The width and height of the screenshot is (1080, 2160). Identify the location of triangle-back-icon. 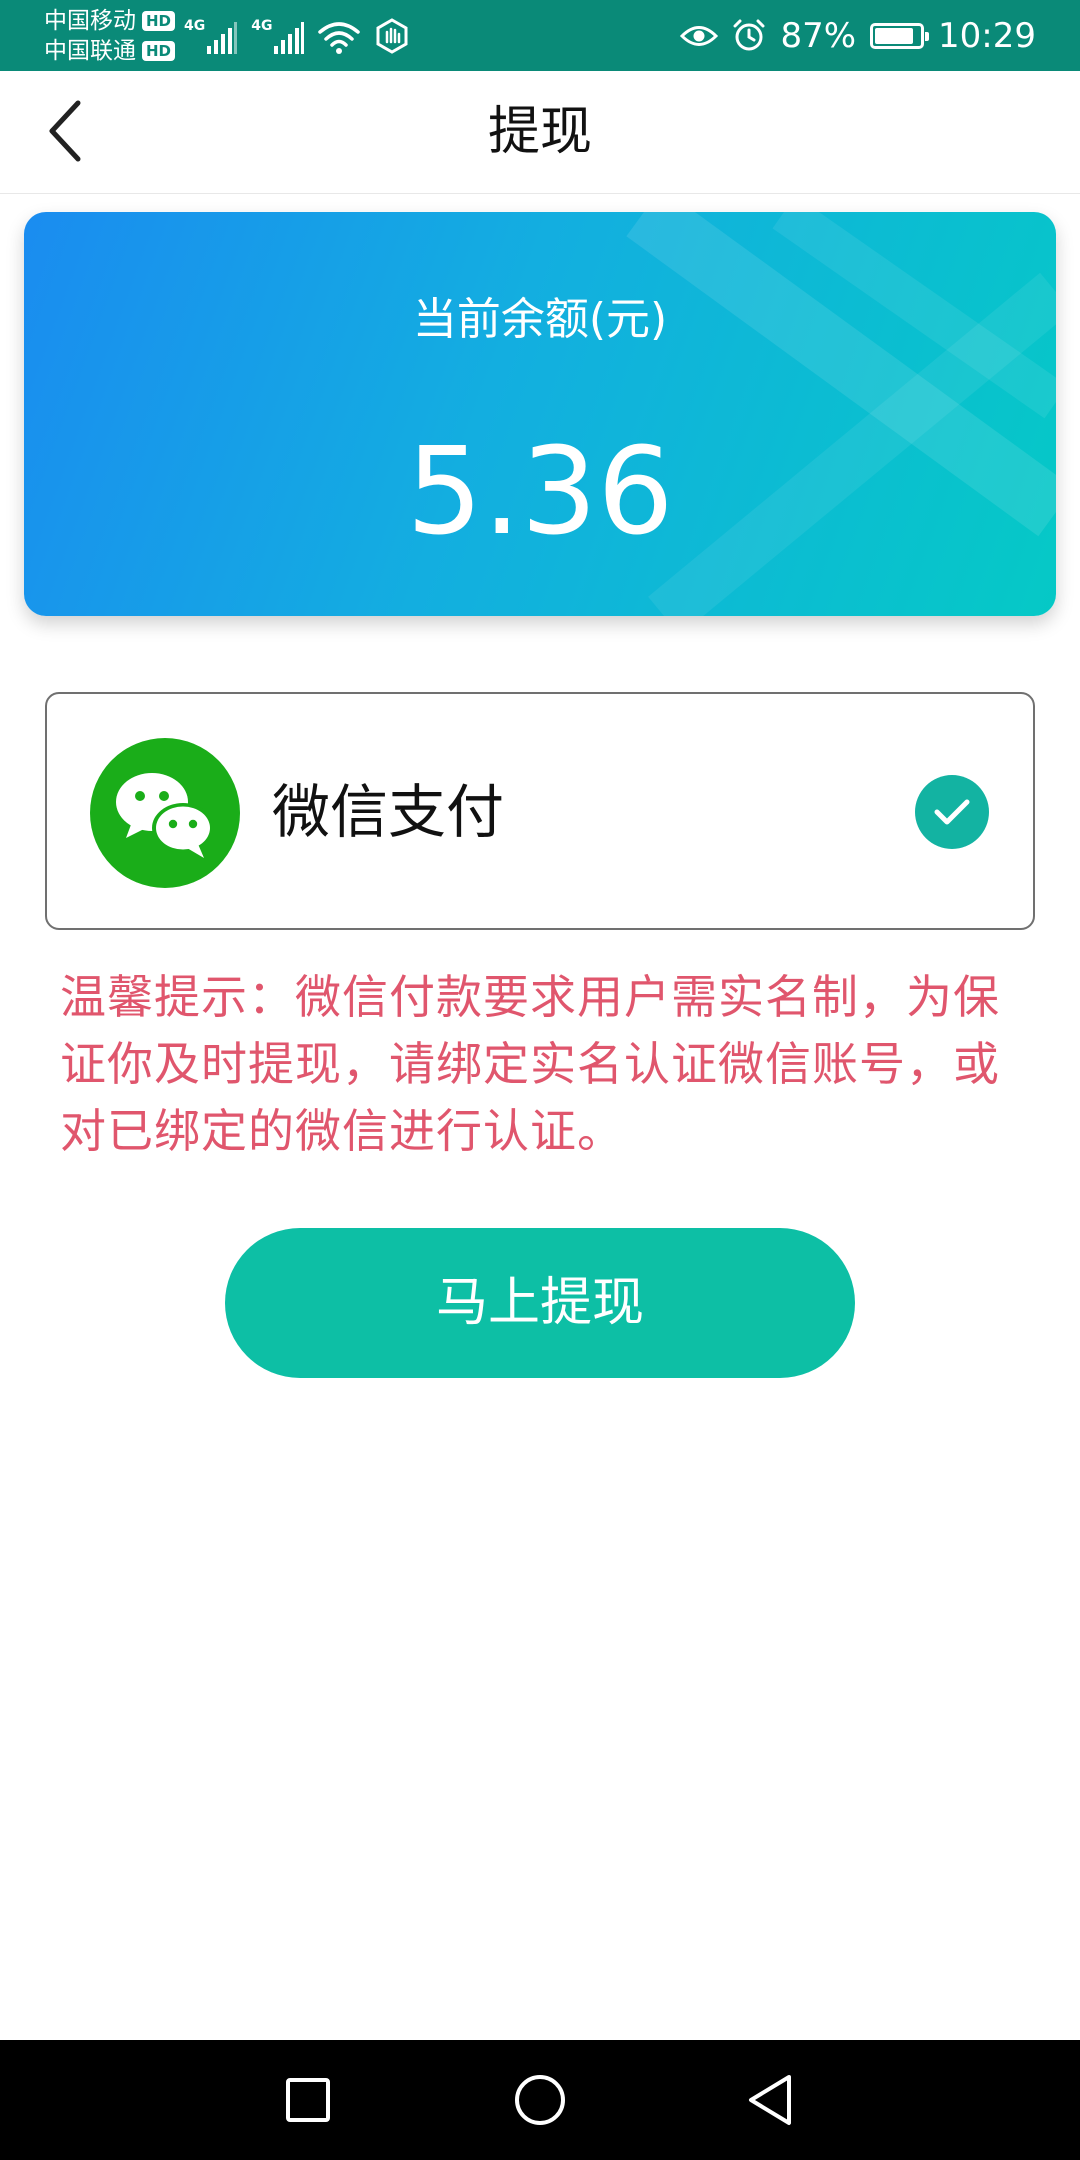
(770, 2100).